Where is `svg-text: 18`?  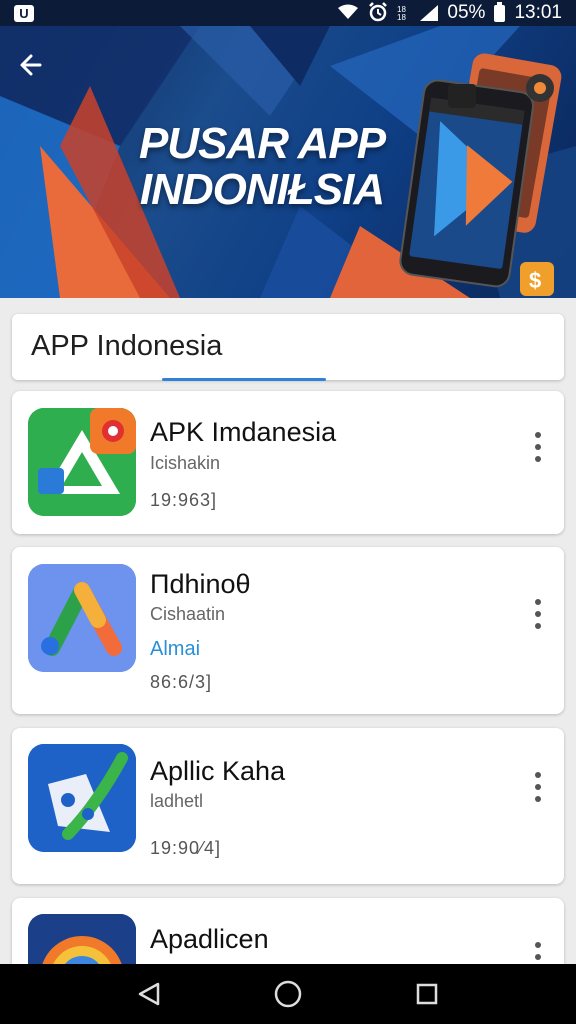 svg-text: 18 is located at coordinates (401, 16).